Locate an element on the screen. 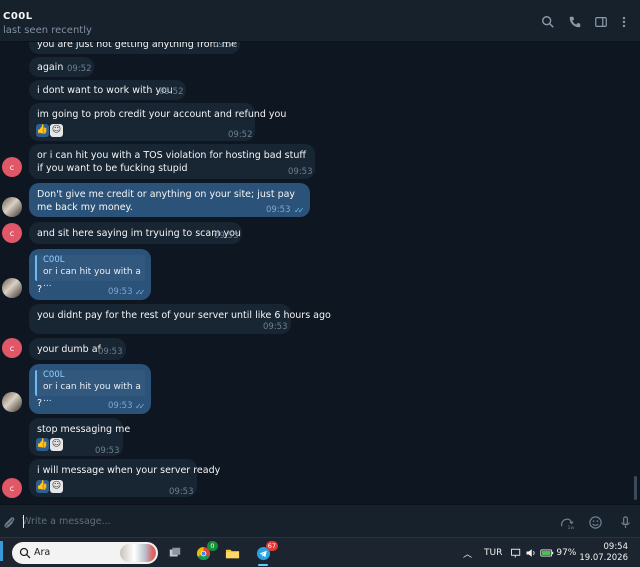 Image resolution: width=640 pixels, height=567 pixels. taskbar-search: Ara is located at coordinates (85, 553).